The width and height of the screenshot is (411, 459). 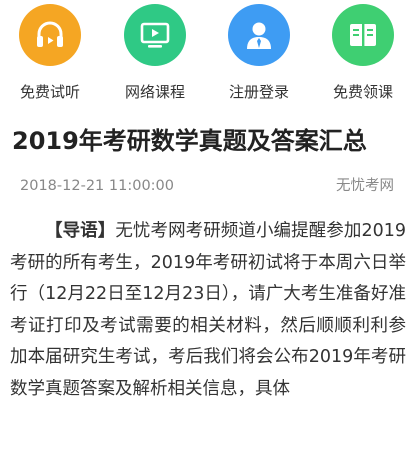 I want to click on article-title: 2019年考研数学真题及答案汇总, so click(x=189, y=141).